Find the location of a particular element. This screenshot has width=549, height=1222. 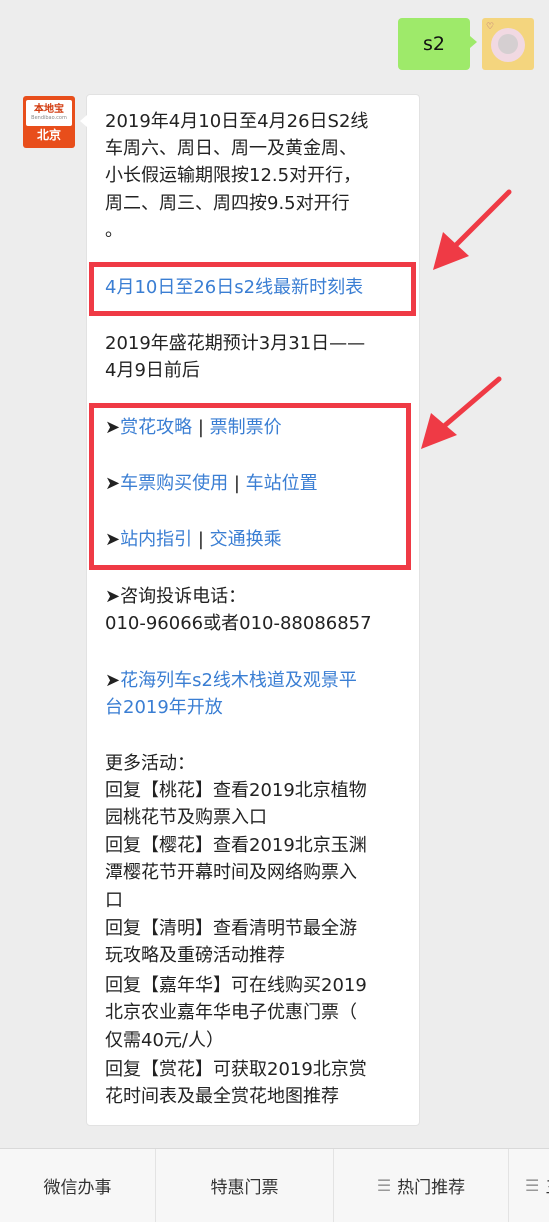

more-activities-title: 更多活动： is located at coordinates (150, 763).